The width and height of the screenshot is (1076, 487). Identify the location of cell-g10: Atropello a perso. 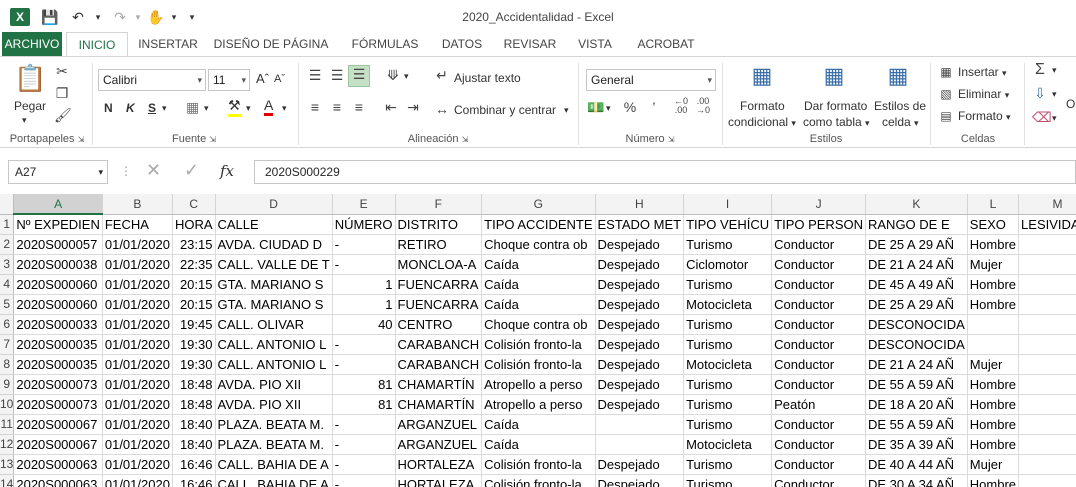
(538, 404).